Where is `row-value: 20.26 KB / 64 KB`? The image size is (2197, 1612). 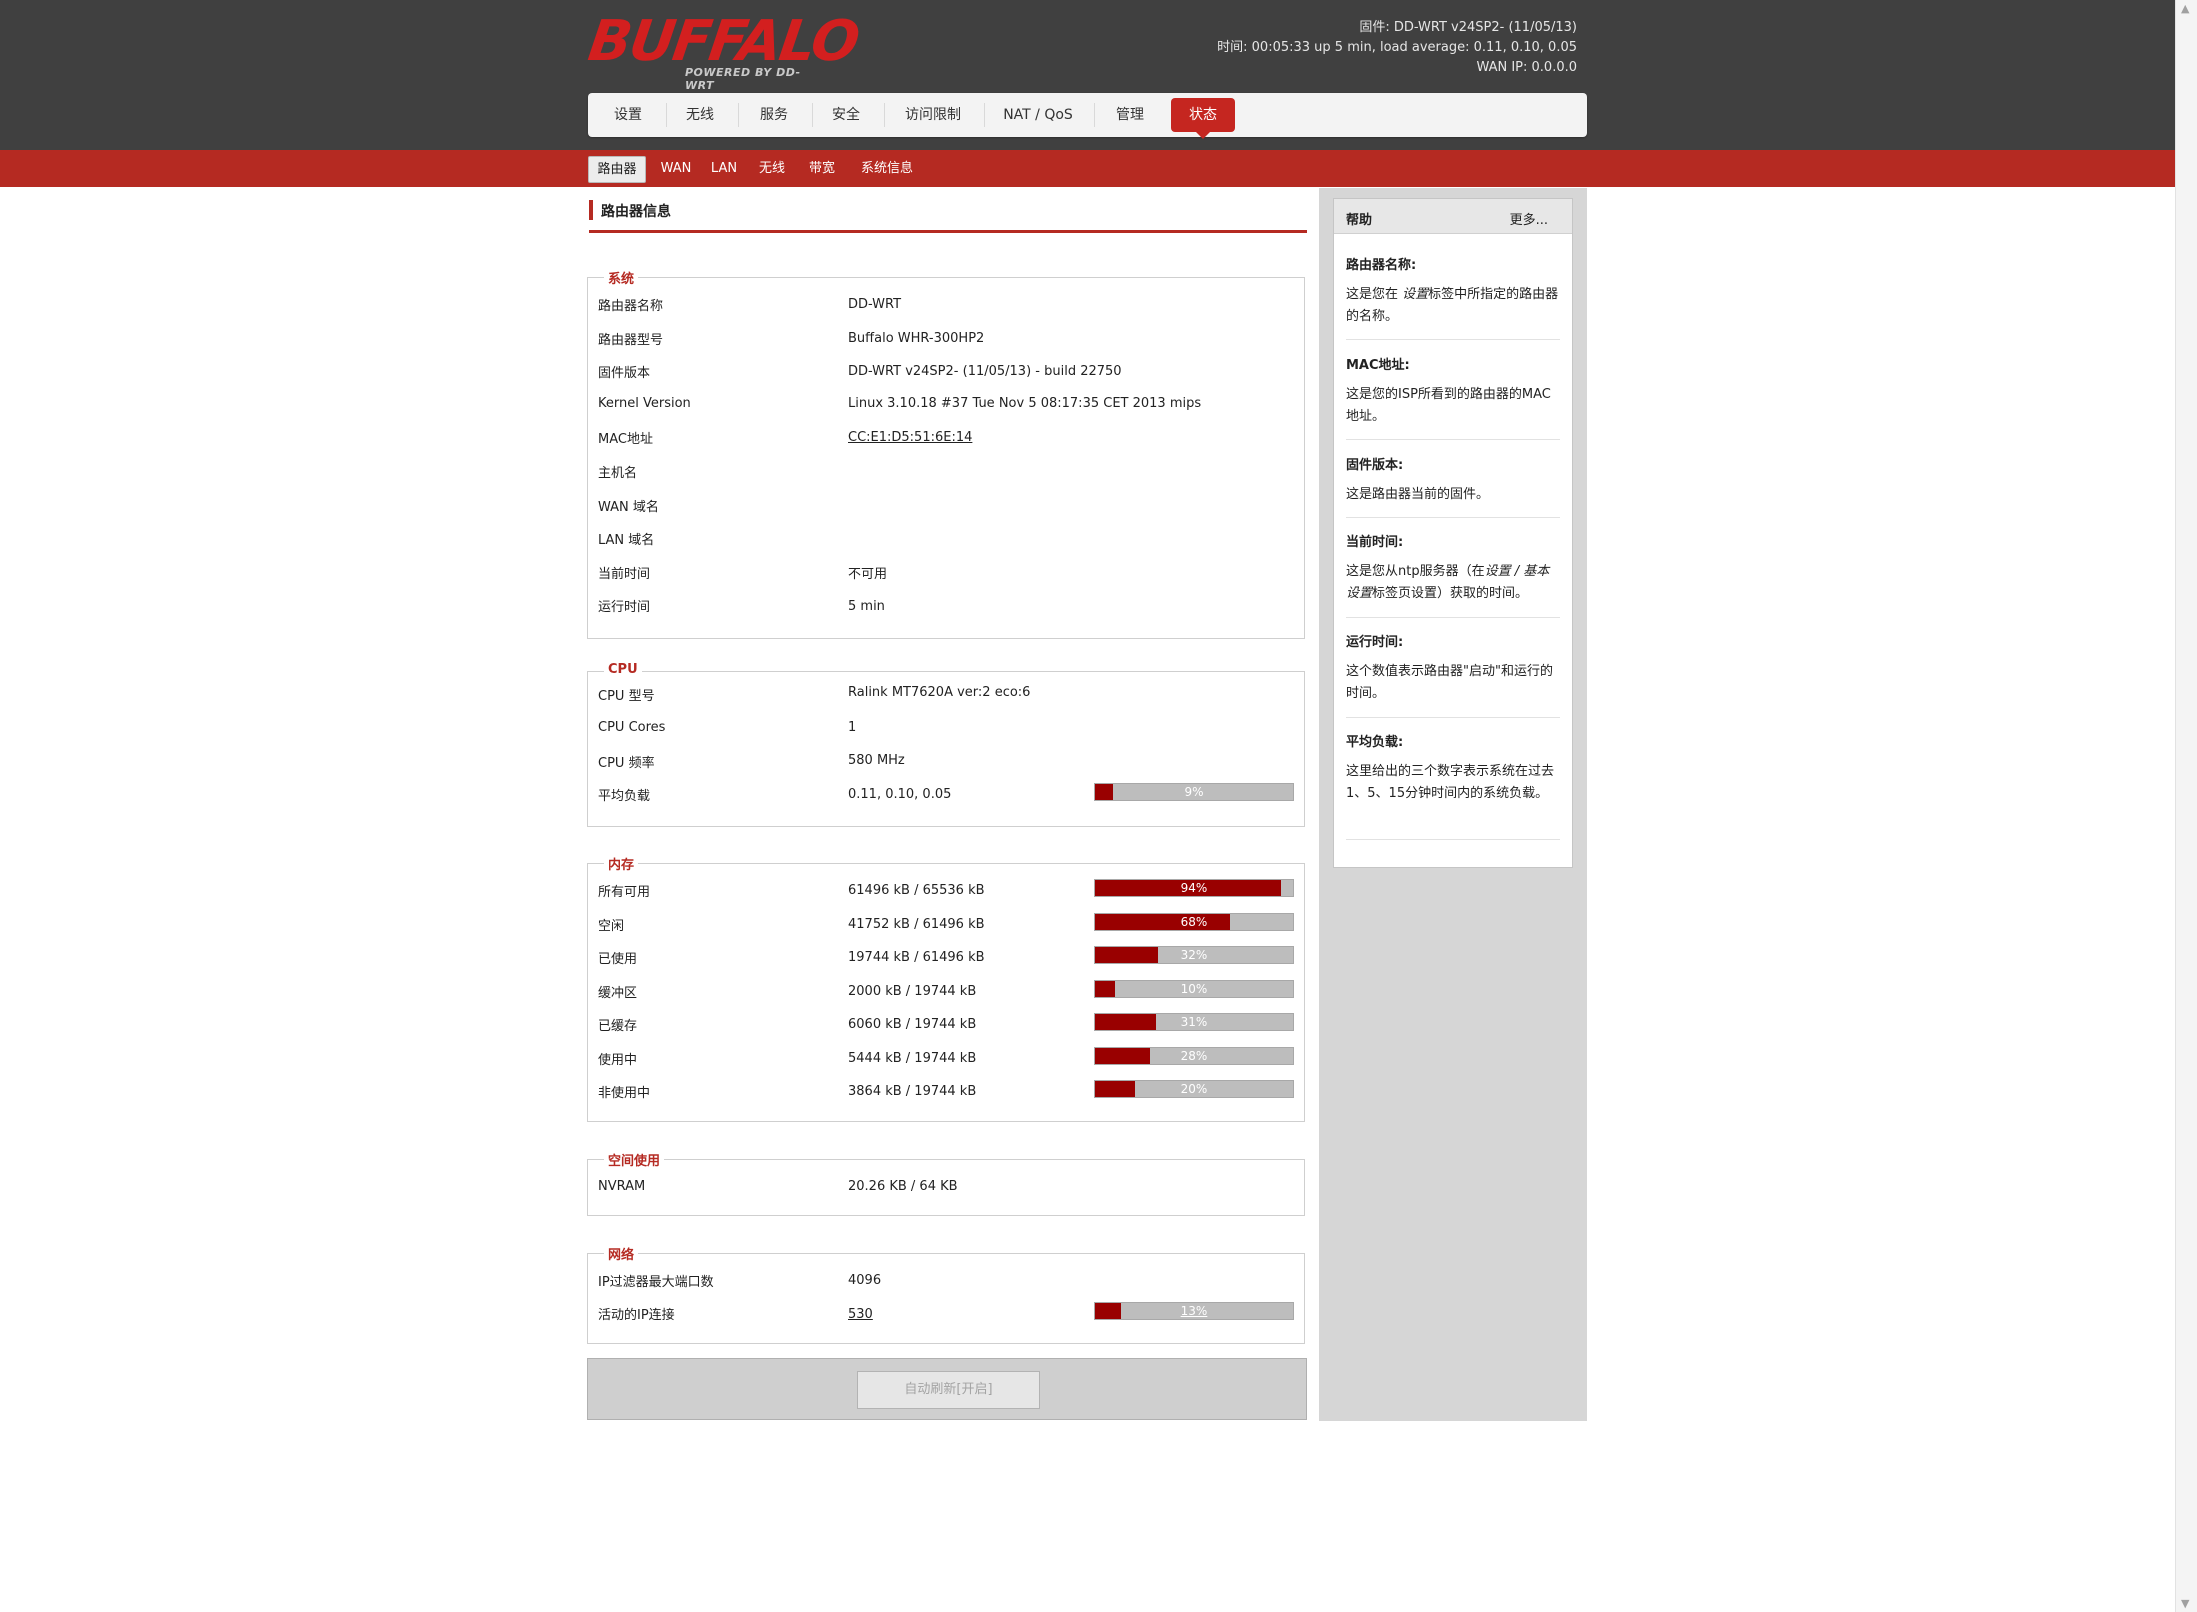 row-value: 20.26 KB / 64 KB is located at coordinates (903, 1186).